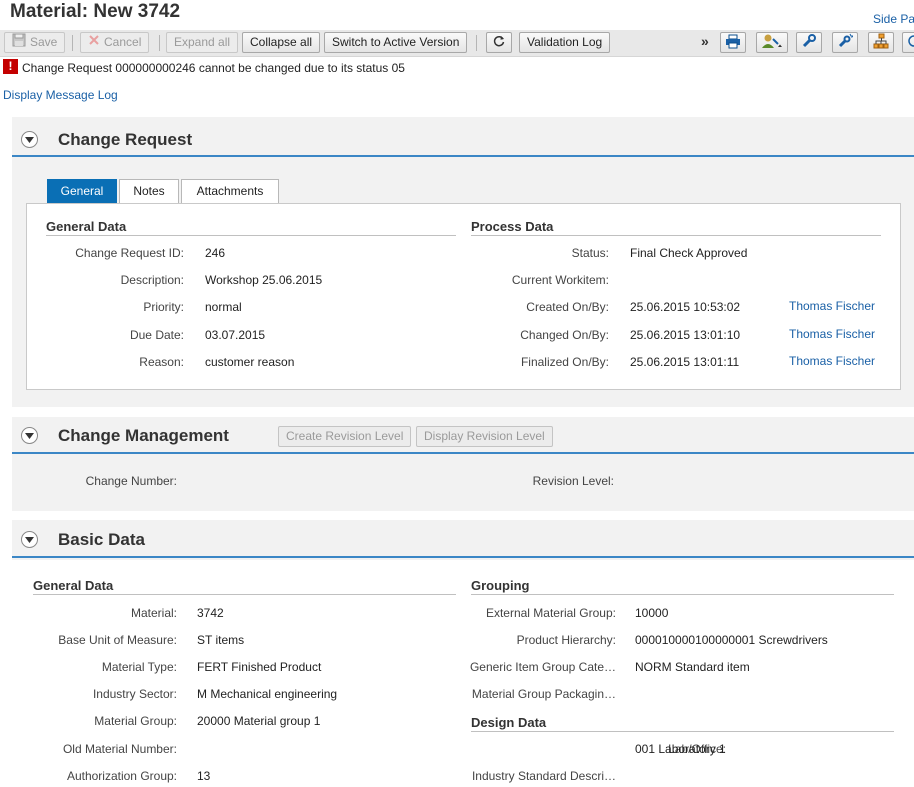 This screenshot has height=787, width=914. I want to click on save-button: Save, so click(35, 42).